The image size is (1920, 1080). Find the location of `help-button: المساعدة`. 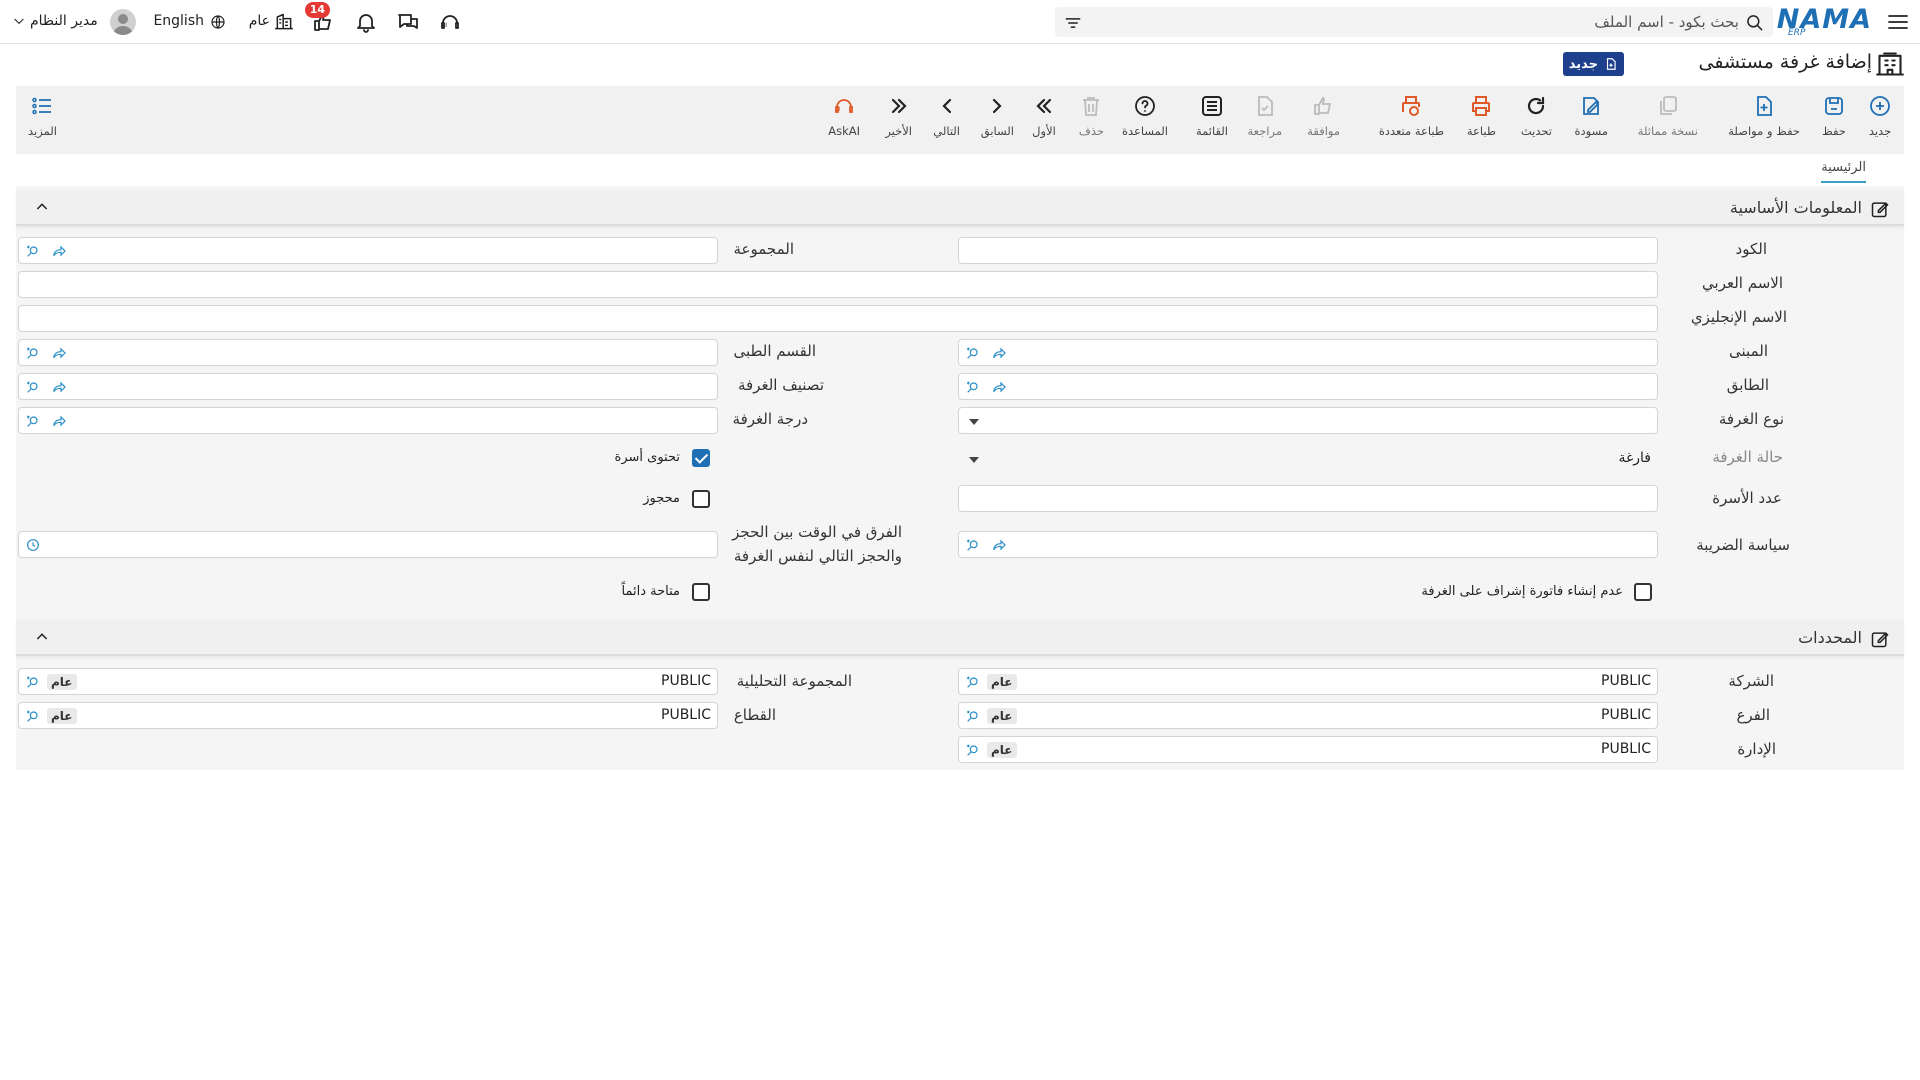

help-button: المساعدة is located at coordinates (1145, 122).